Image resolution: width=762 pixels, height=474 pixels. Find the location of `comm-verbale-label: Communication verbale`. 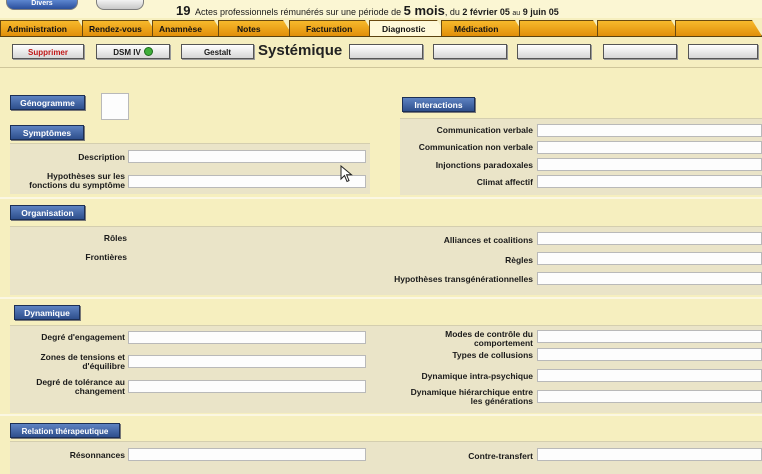

comm-verbale-label: Communication verbale is located at coordinates (484, 130).